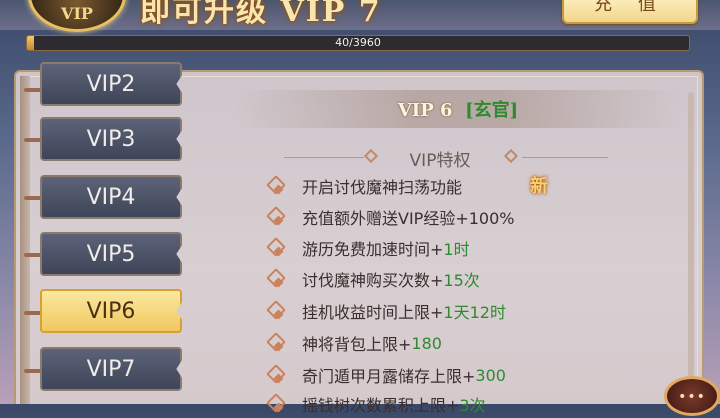 The height and width of the screenshot is (418, 720). I want to click on chat-bubble-icon: •••, so click(692, 397).